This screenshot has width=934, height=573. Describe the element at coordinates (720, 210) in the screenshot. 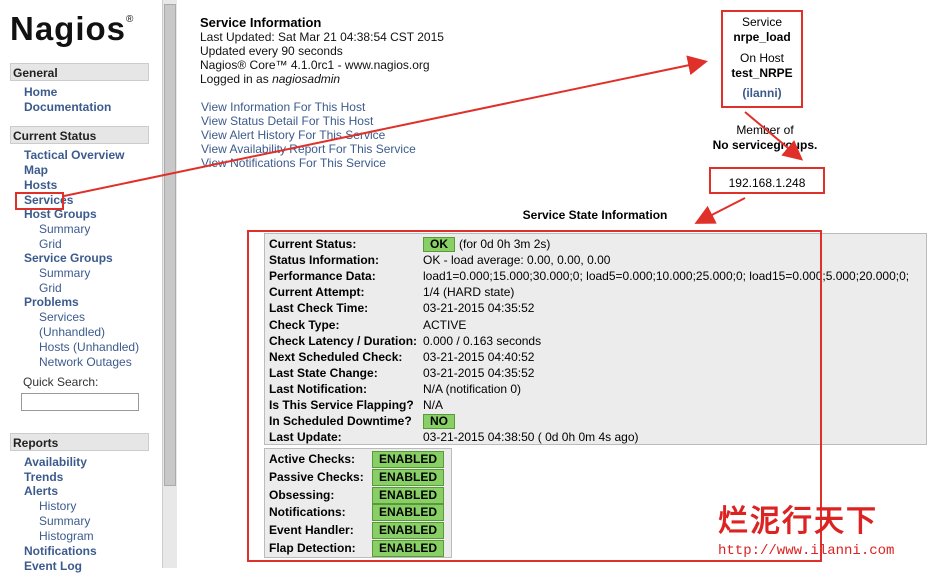

I see `arrow-to-state` at that location.